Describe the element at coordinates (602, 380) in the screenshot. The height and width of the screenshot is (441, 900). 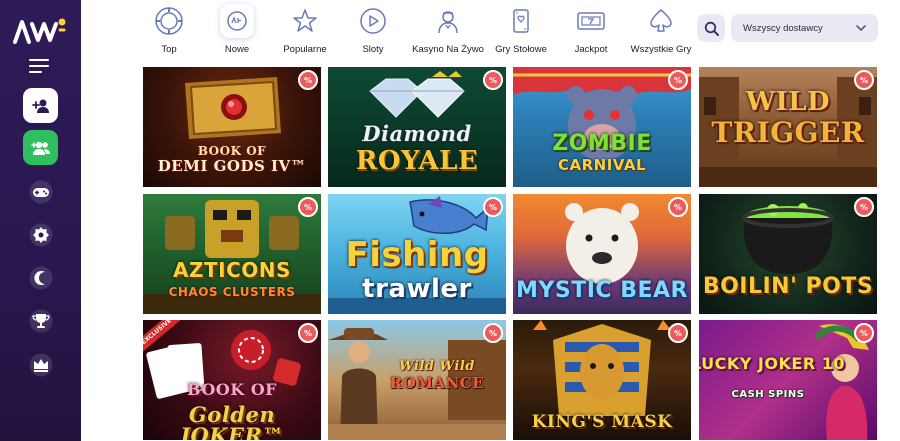
I see `game-tile-kings-mask: KING'S MASK %` at that location.